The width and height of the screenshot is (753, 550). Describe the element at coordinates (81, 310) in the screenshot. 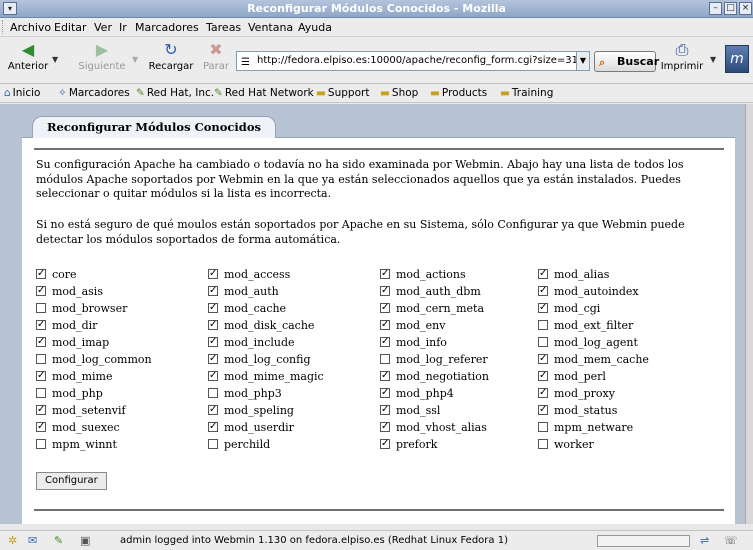

I see `module-option: mod_browser` at that location.